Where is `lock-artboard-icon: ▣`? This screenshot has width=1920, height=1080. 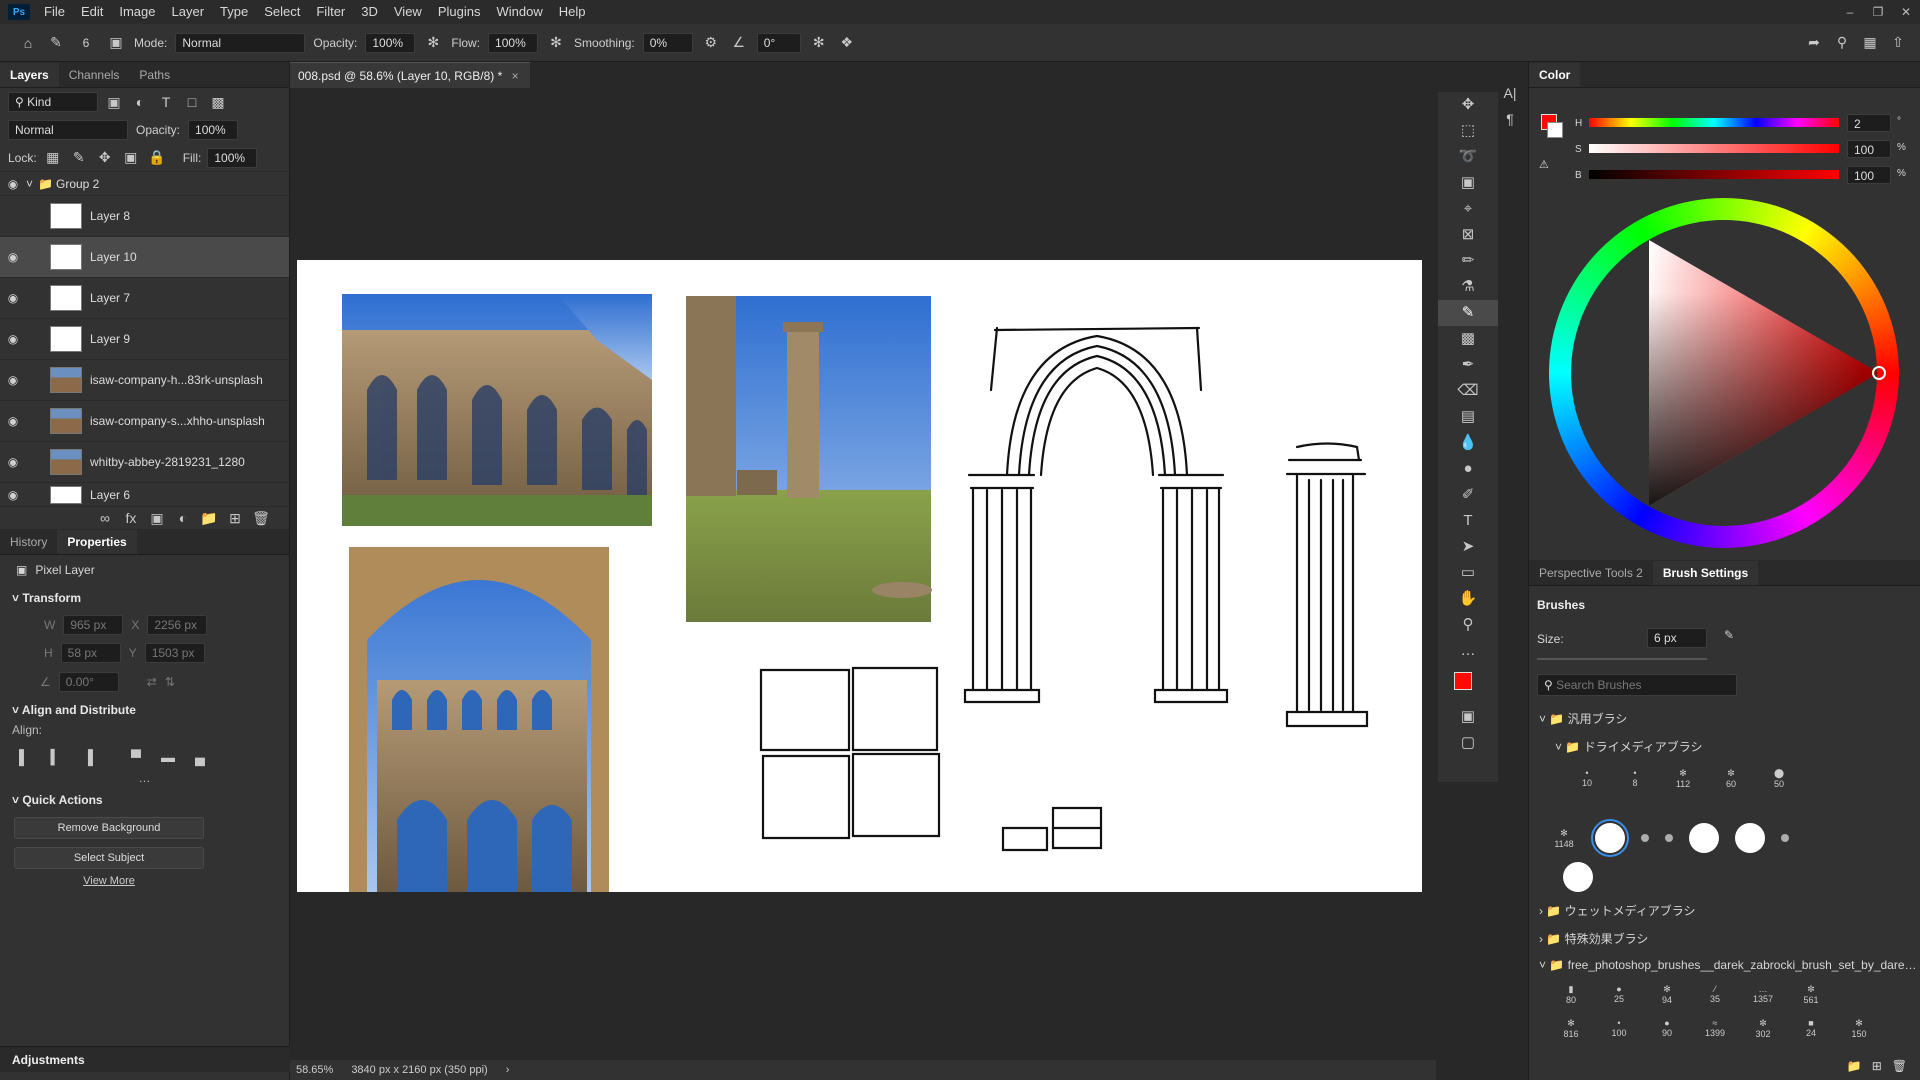 lock-artboard-icon: ▣ is located at coordinates (131, 157).